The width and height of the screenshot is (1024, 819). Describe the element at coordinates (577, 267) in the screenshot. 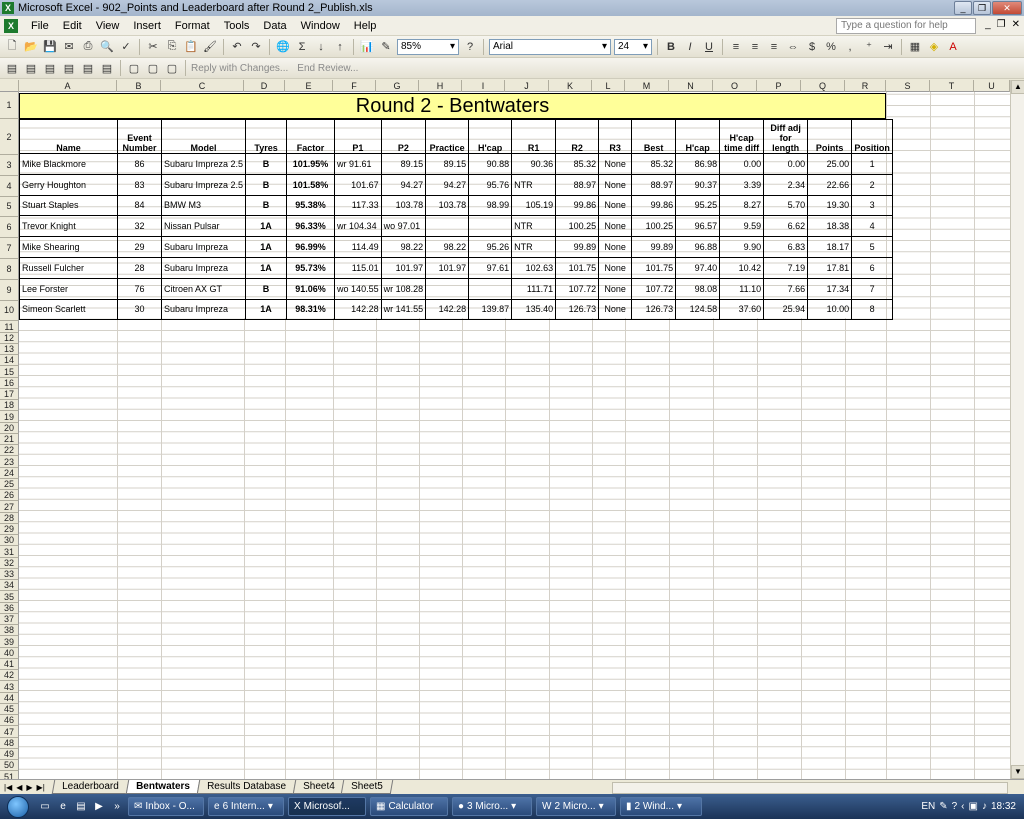

I see `table-cell: 101.75` at that location.